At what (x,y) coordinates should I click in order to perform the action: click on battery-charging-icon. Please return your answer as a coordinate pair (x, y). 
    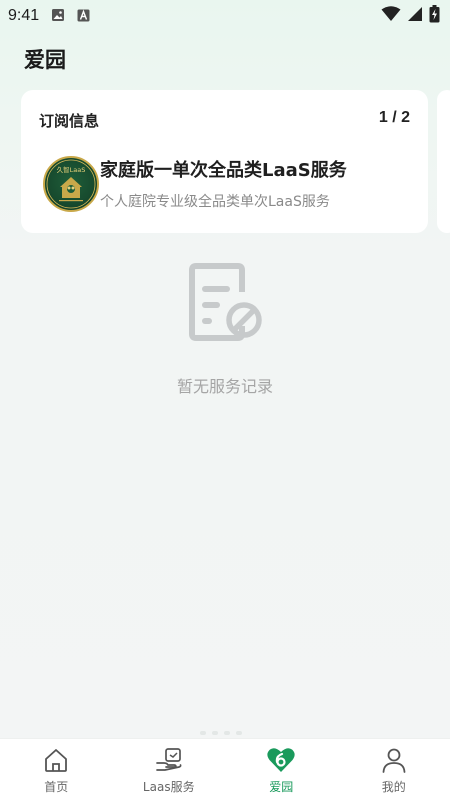
    Looking at the image, I should click on (434, 16).